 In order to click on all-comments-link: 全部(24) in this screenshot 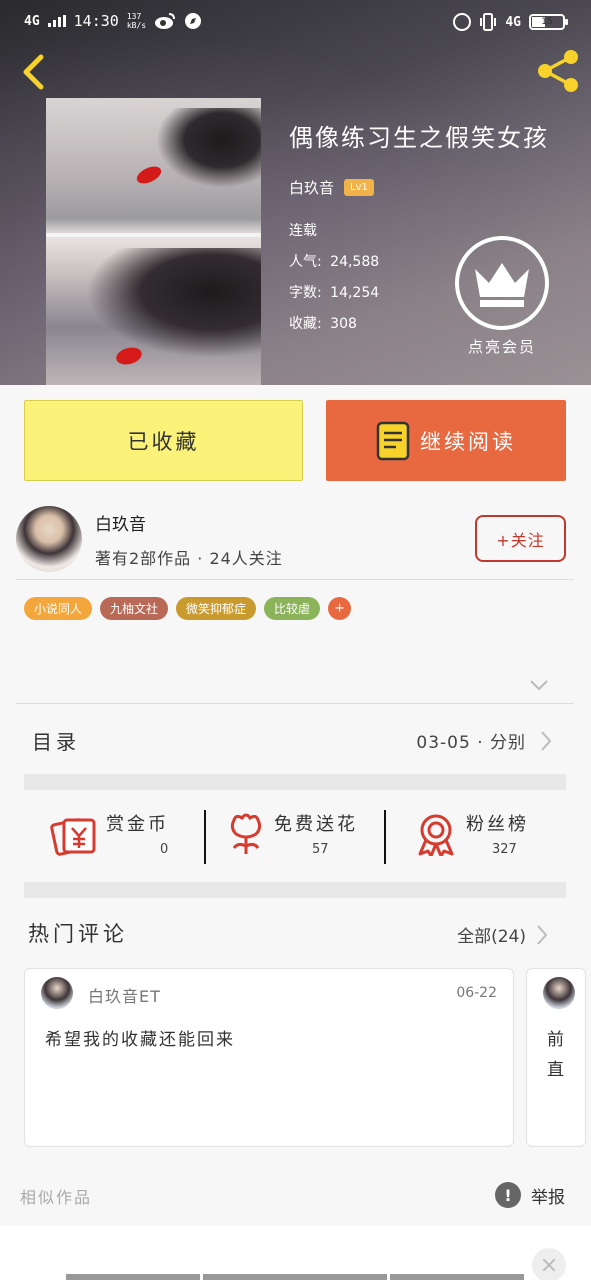, I will do `click(491, 934)`.